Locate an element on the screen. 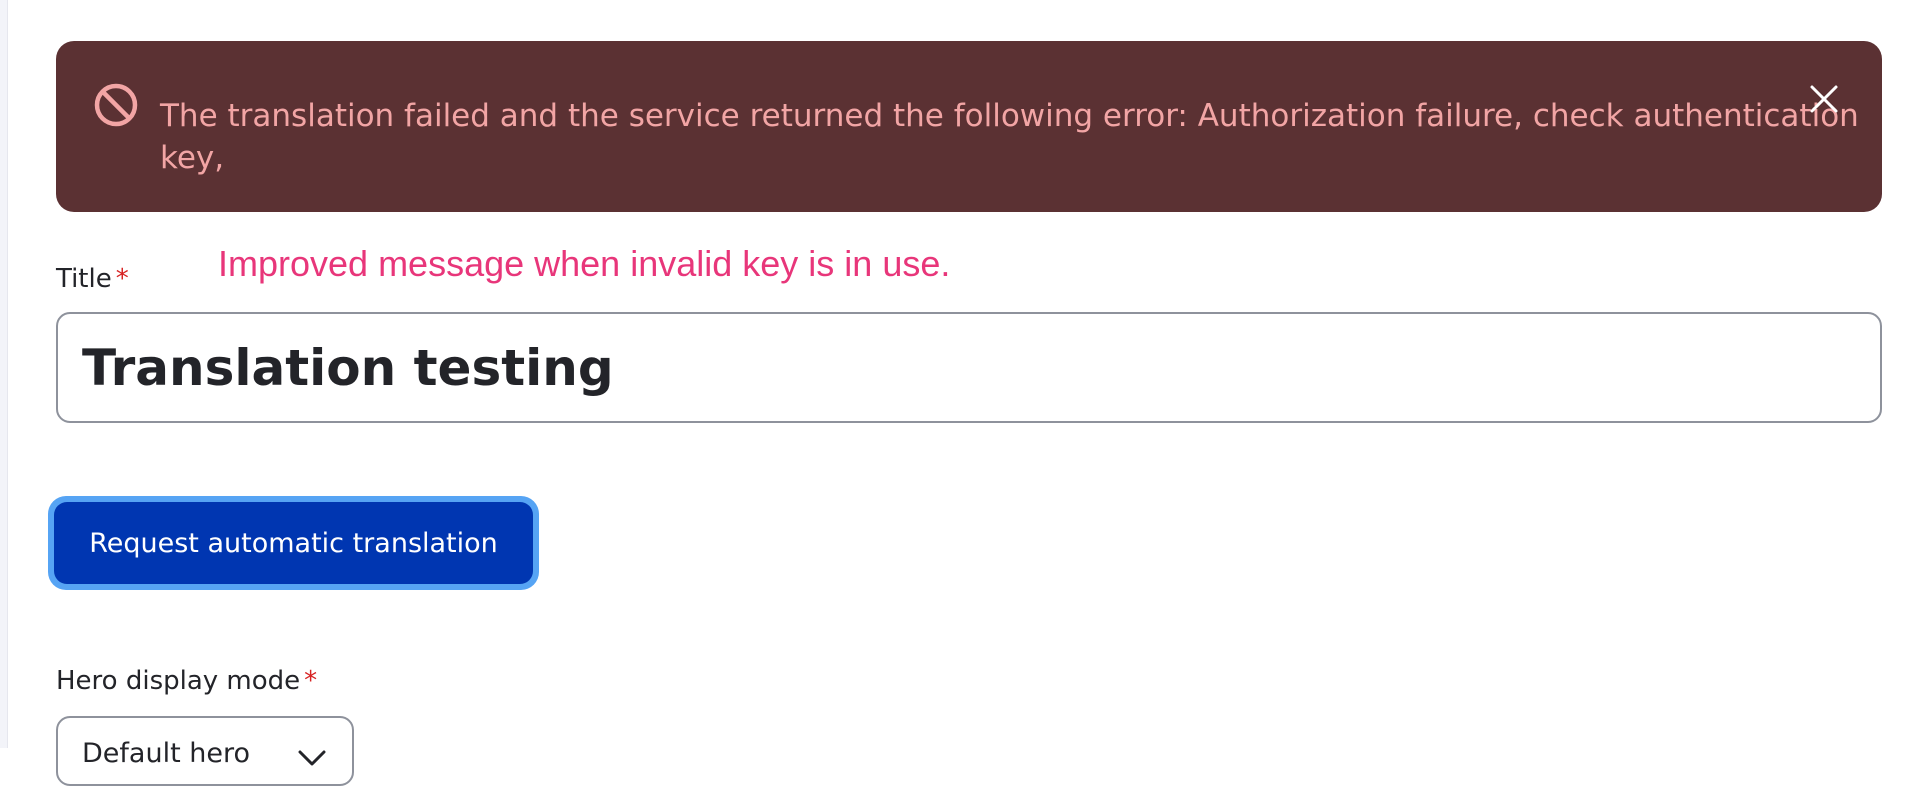 This screenshot has height=786, width=1908. title-input is located at coordinates (969, 367).